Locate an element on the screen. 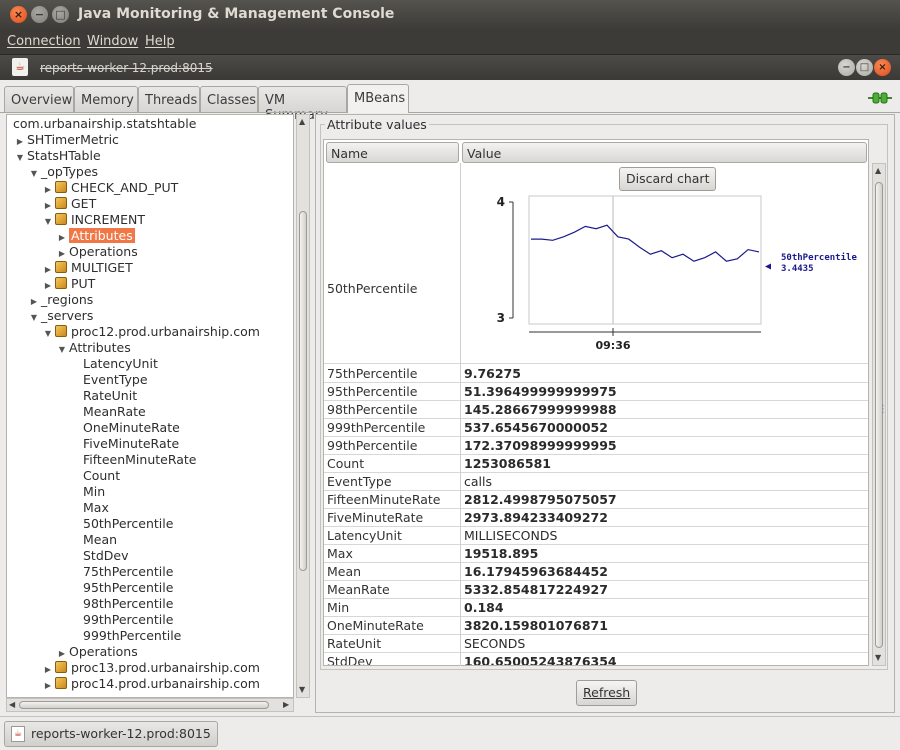 The height and width of the screenshot is (750, 900). scroll-down-arrow-icon: ▼ is located at coordinates (302, 689).